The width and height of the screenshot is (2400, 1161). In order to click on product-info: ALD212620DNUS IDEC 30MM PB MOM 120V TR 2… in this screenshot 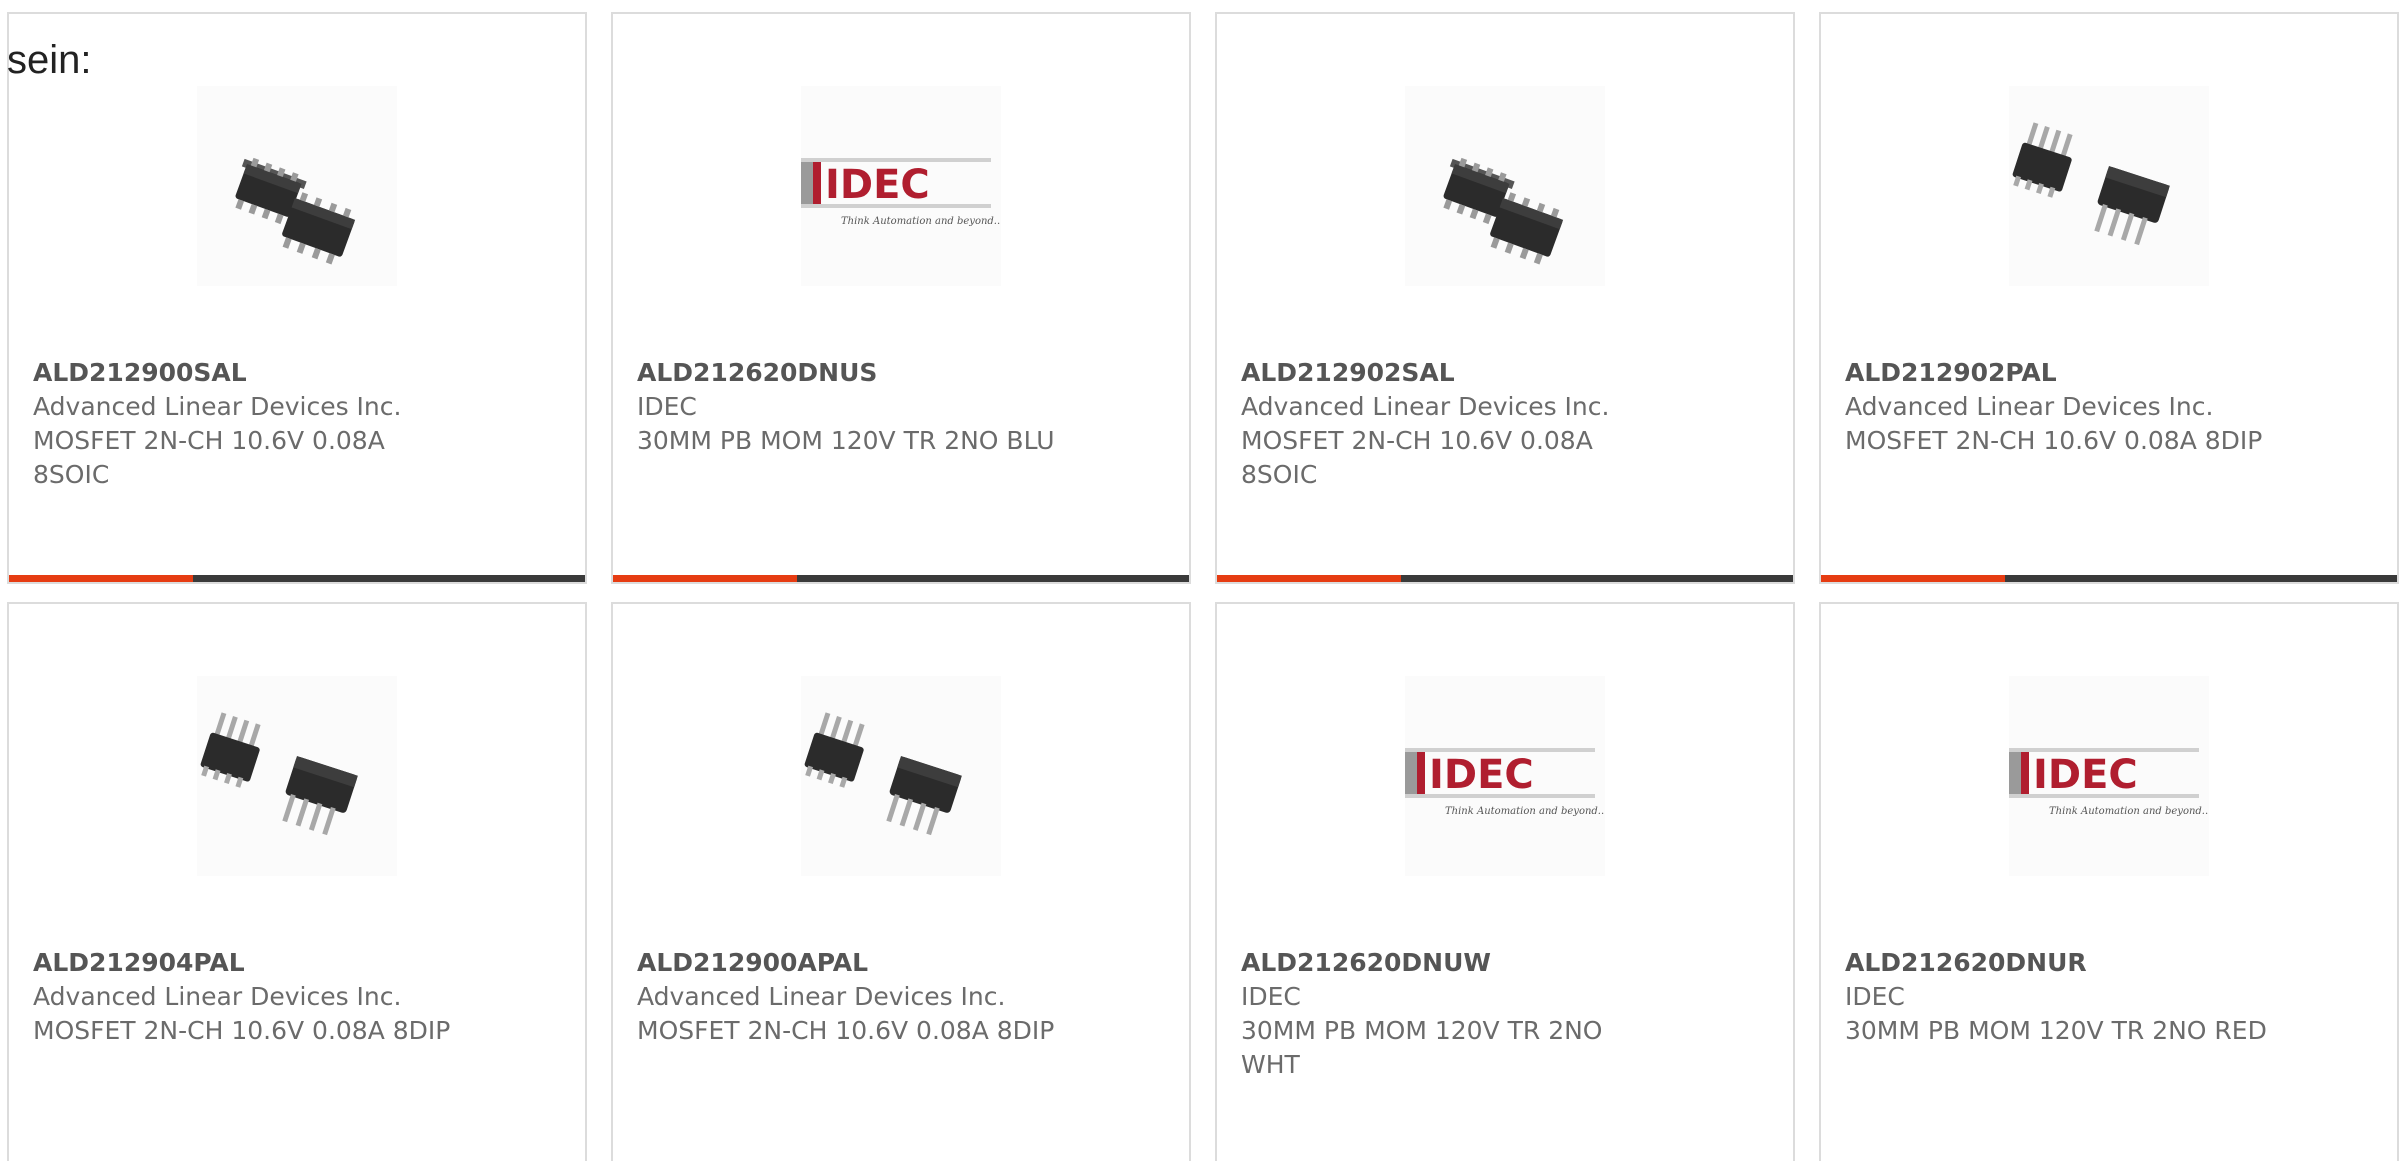, I will do `click(902, 407)`.